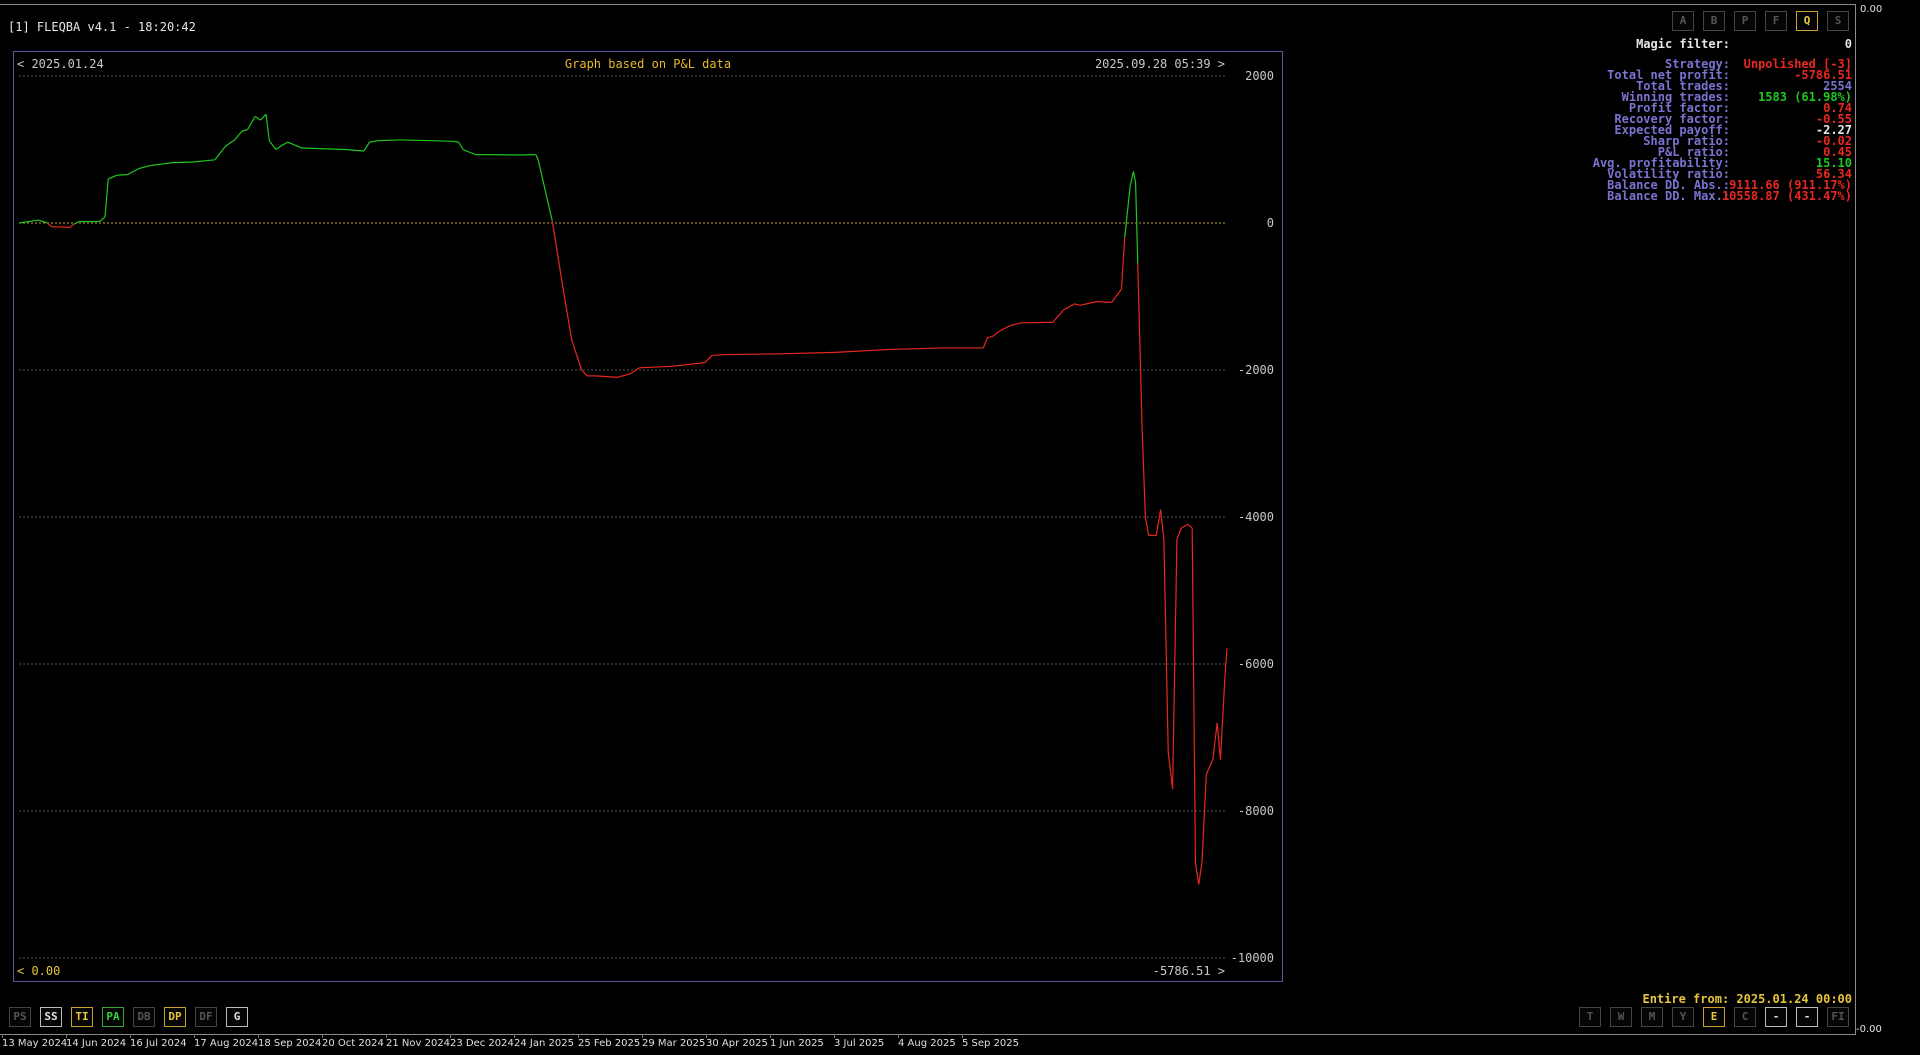  What do you see at coordinates (1256, 370) in the screenshot?
I see `y-tick-label: -2000` at bounding box center [1256, 370].